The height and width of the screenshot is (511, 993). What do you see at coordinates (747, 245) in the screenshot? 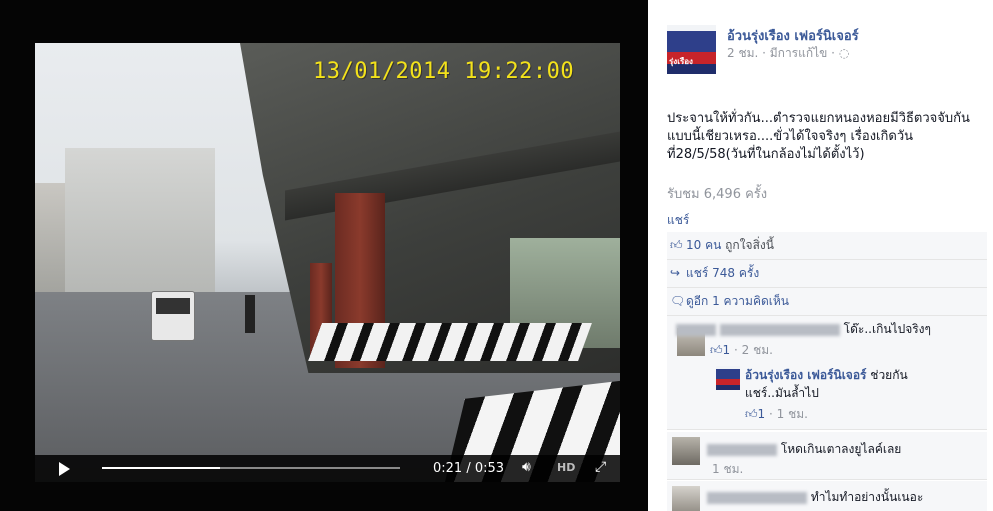
I see `likes-text: ถูกใจสิ่งนี้` at bounding box center [747, 245].